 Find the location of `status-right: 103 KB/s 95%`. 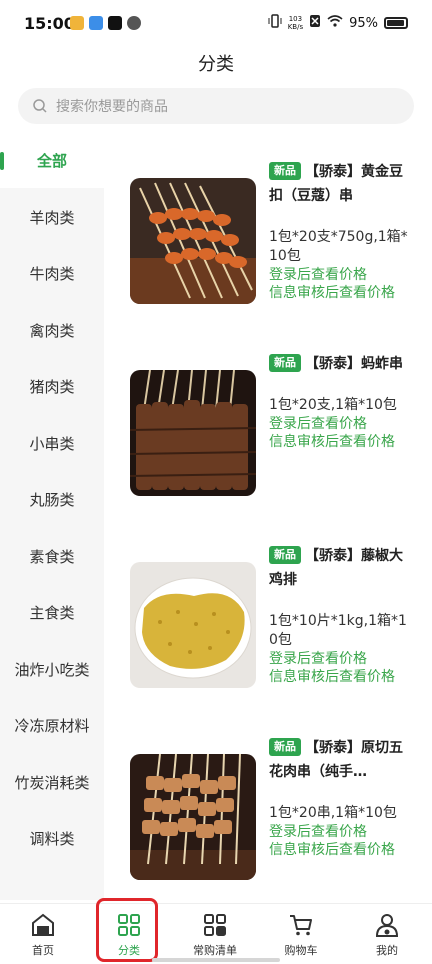

status-right: 103 KB/s 95% is located at coordinates (338, 23).